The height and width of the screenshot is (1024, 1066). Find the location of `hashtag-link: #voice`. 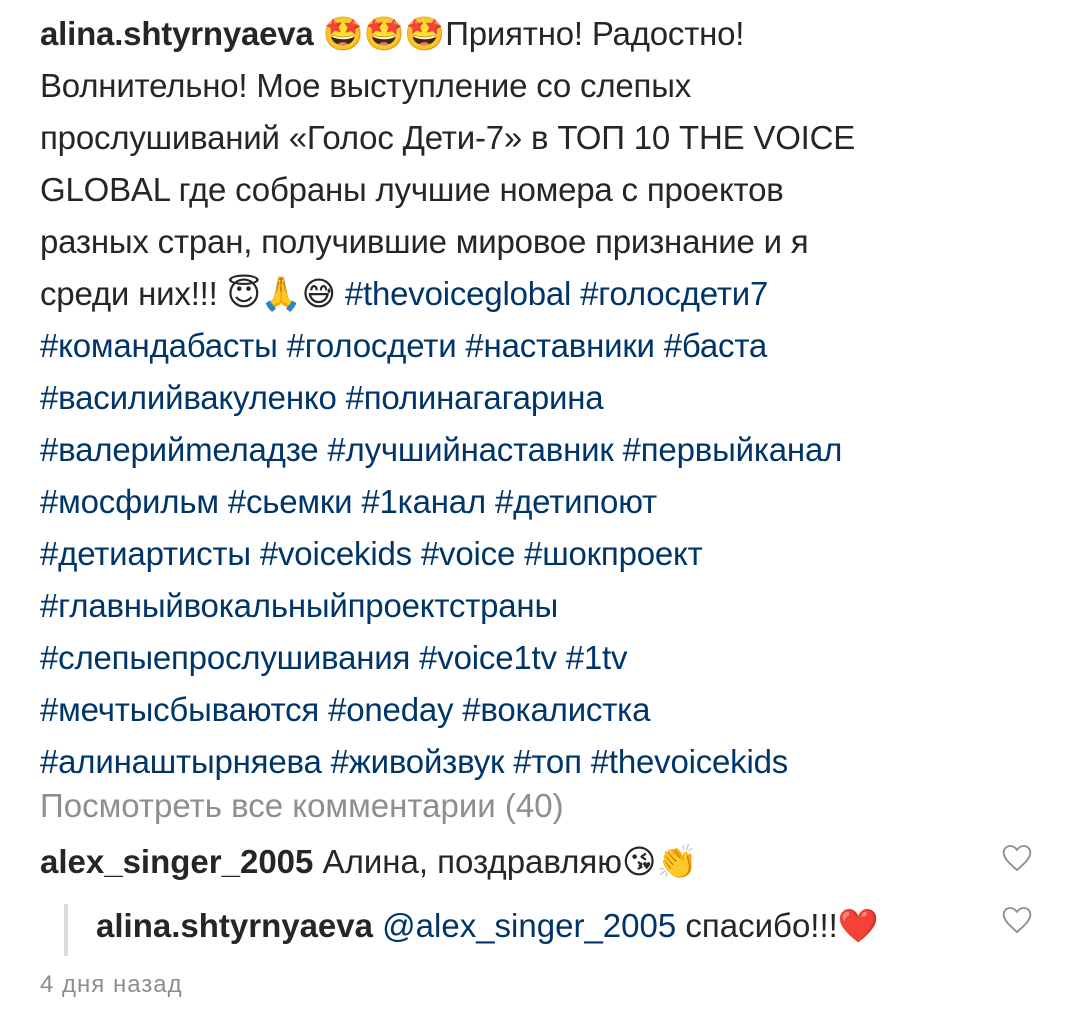

hashtag-link: #voice is located at coordinates (468, 553).